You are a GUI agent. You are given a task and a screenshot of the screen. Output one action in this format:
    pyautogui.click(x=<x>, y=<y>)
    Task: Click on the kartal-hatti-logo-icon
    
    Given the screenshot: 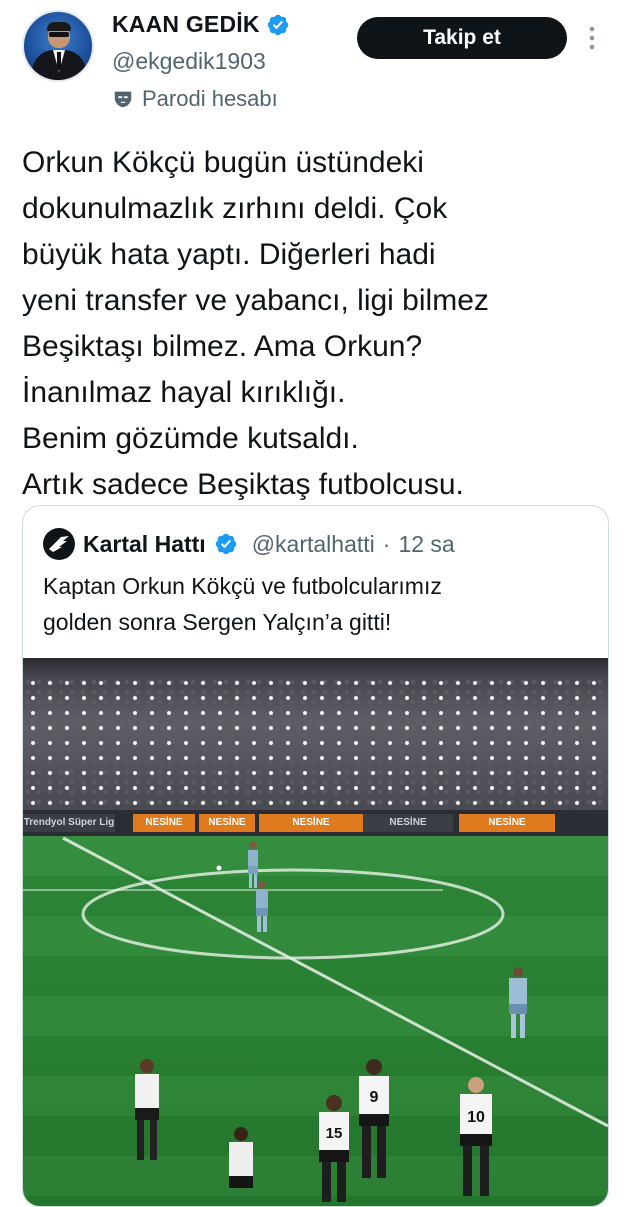 What is the action you would take?
    pyautogui.click(x=59, y=544)
    